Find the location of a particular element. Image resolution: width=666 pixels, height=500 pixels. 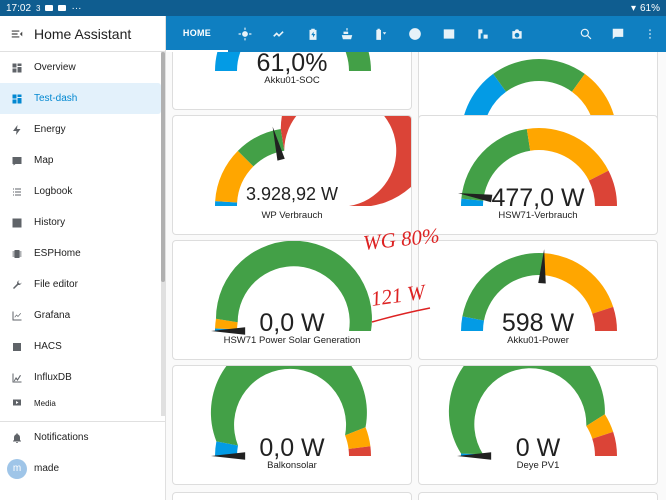

sidebar-item-overview: Overview is located at coordinates (82, 67).